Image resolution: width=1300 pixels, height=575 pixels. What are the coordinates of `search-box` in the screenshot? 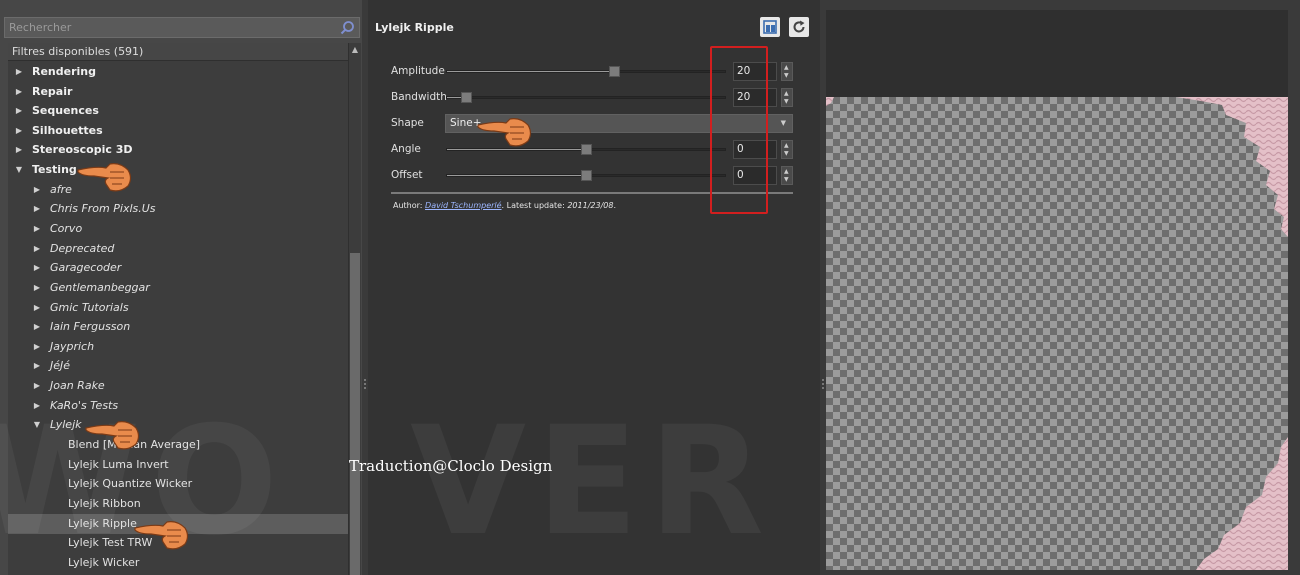 It's located at (182, 27).